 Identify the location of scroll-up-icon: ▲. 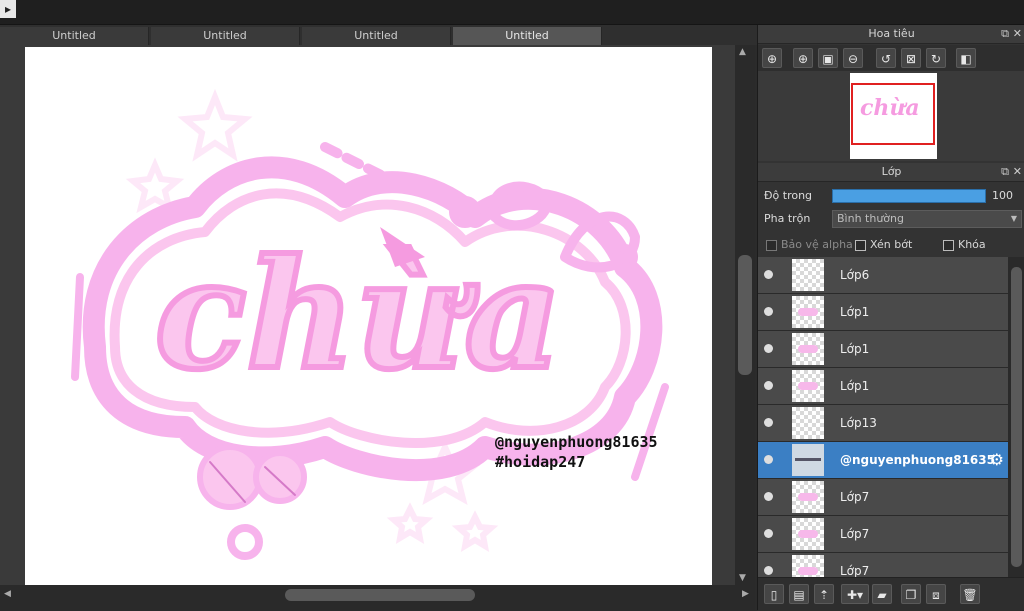
(742, 52).